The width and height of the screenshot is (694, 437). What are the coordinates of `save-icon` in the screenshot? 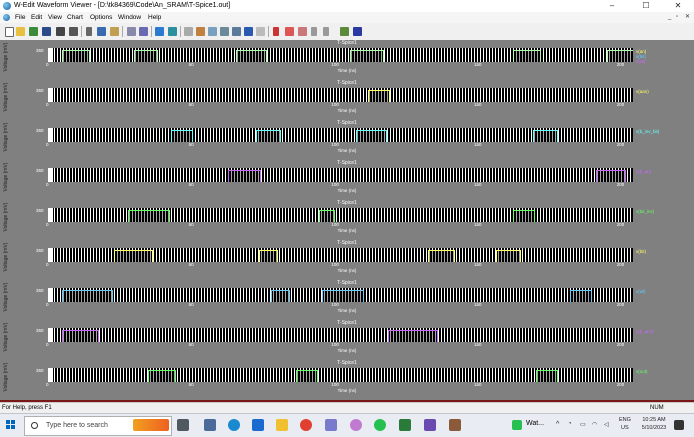 It's located at (46, 31).